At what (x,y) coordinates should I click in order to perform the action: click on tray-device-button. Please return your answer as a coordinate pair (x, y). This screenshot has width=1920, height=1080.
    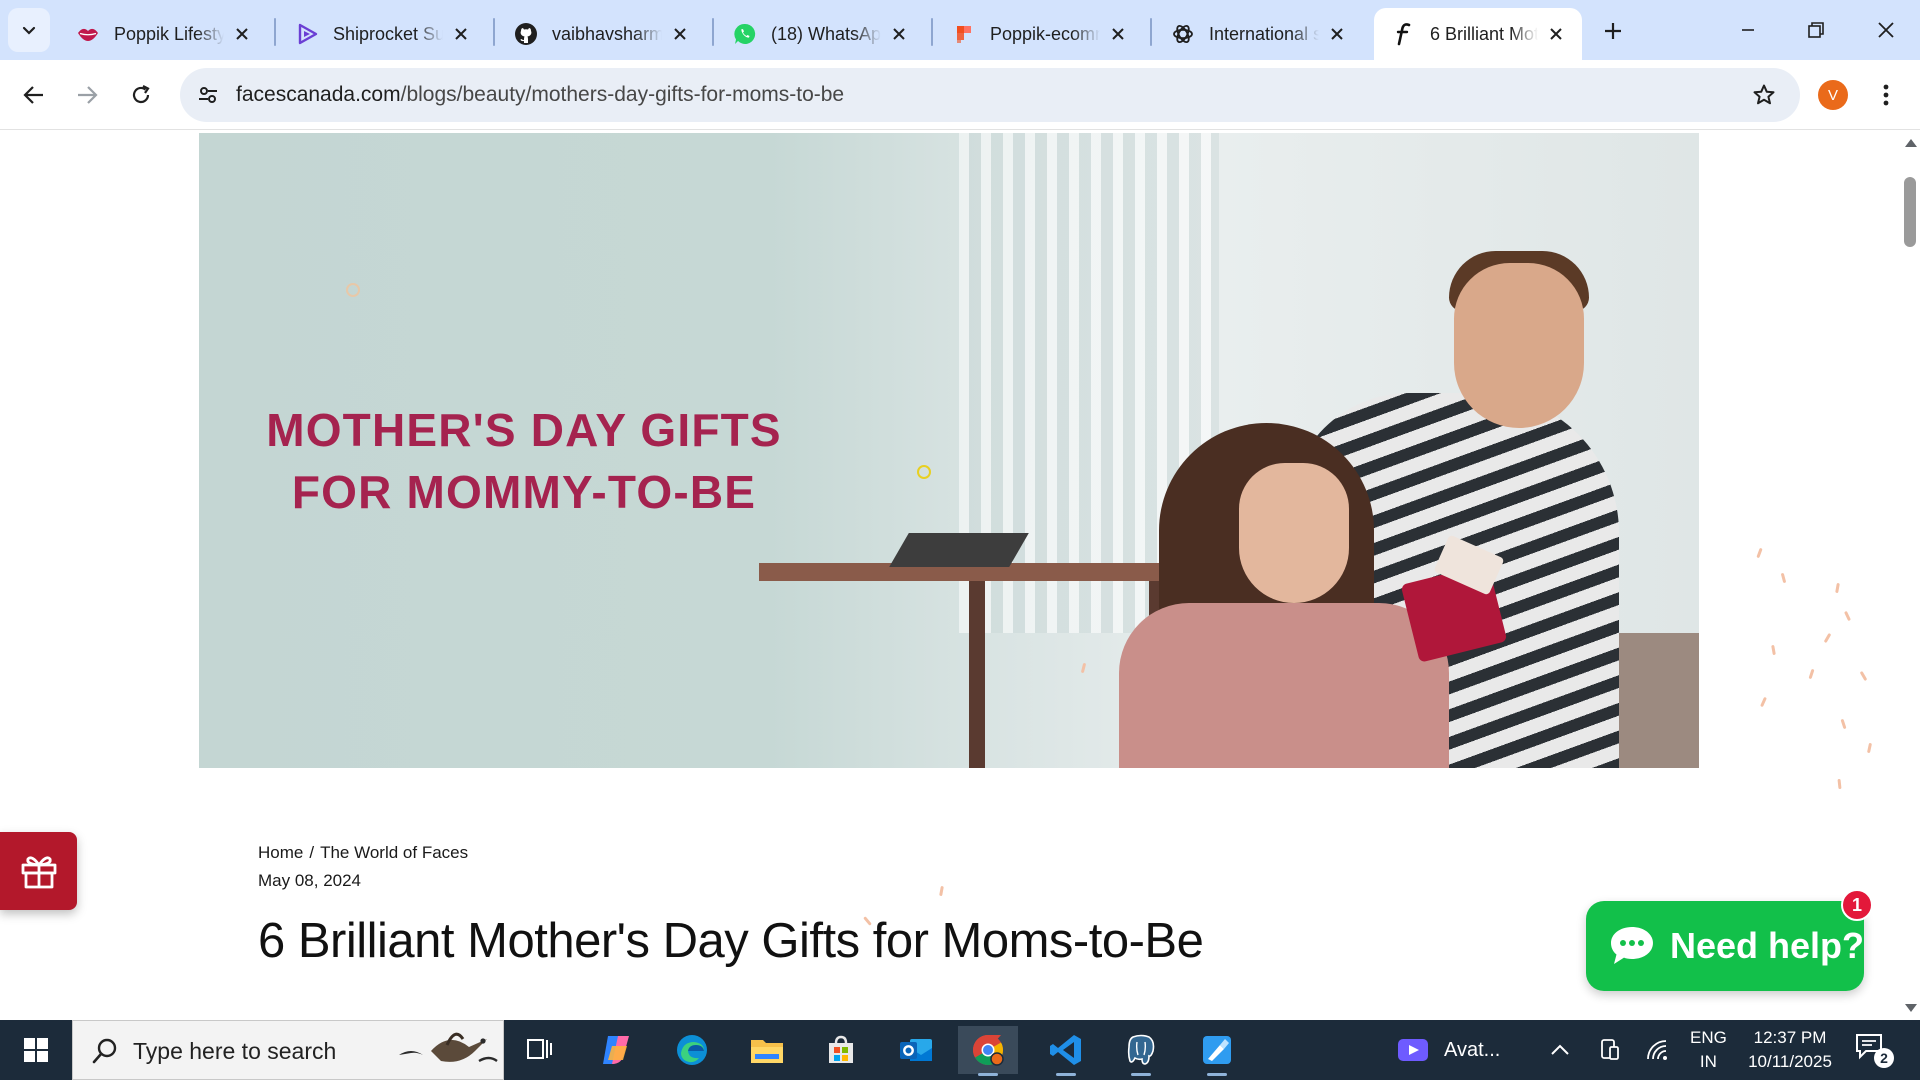
    Looking at the image, I should click on (1610, 1050).